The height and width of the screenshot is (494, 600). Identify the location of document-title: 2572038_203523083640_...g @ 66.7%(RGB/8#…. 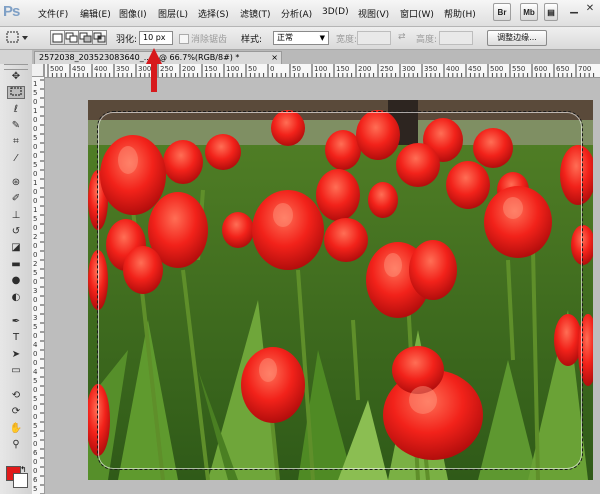
(139, 57).